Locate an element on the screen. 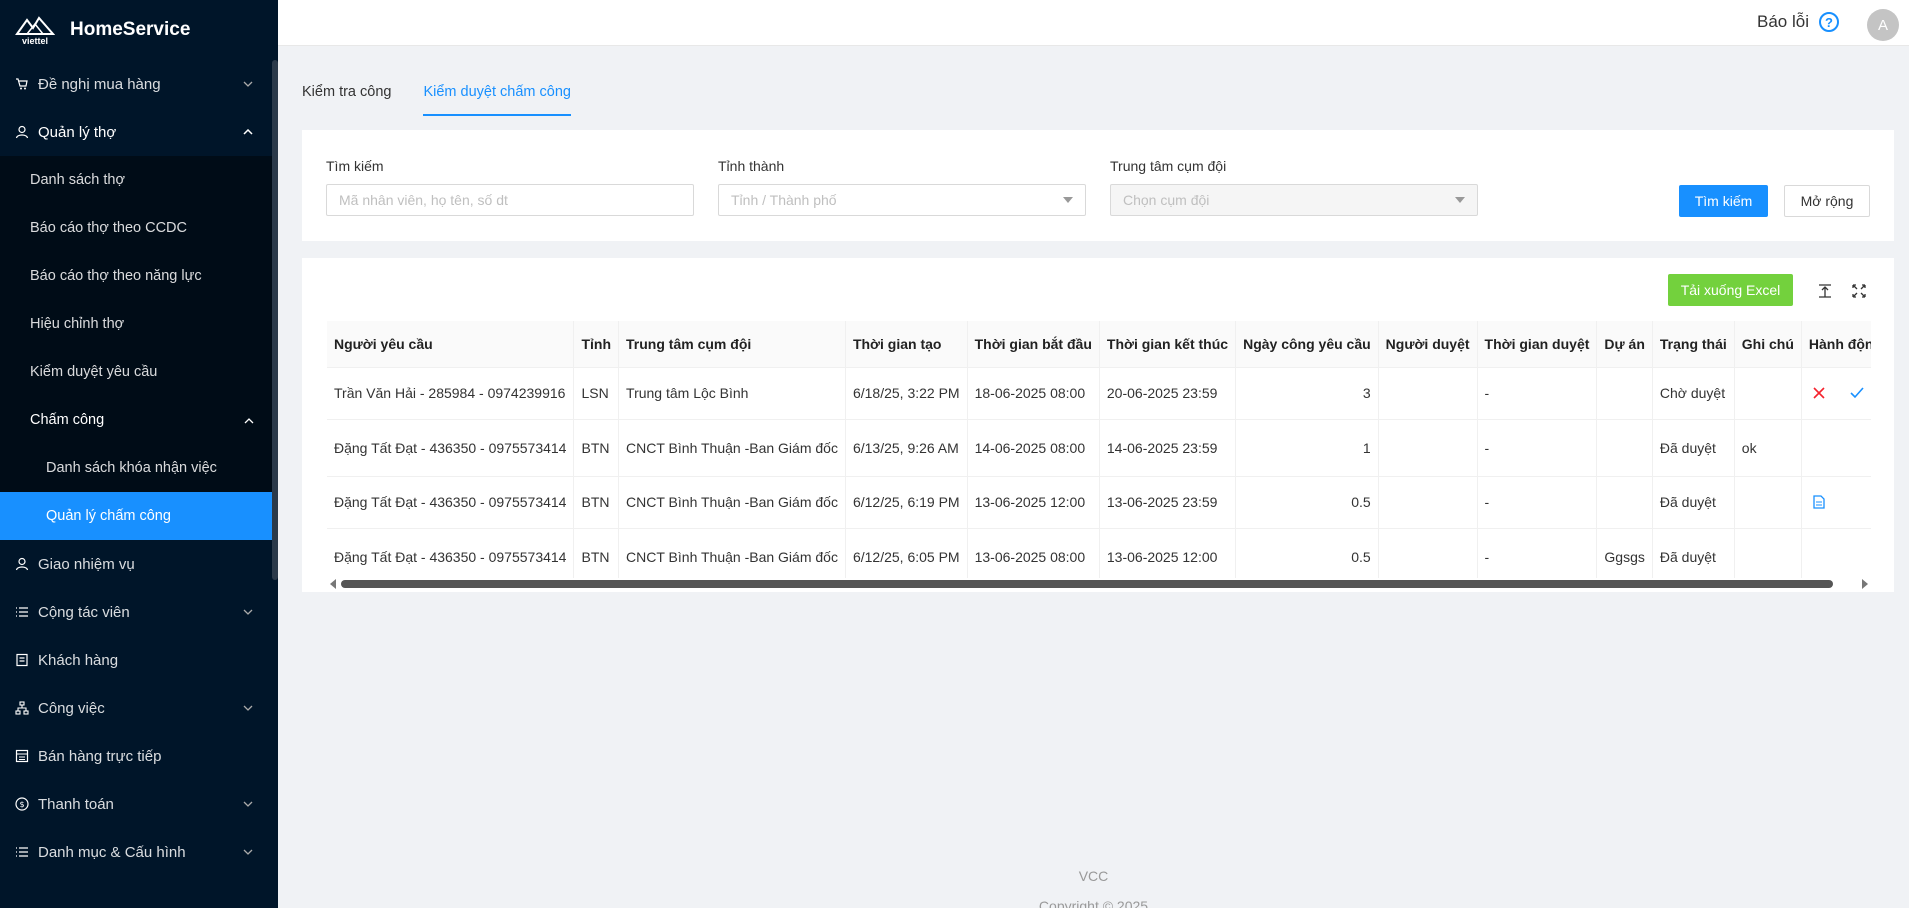  fullscreen-icon is located at coordinates (1859, 291).